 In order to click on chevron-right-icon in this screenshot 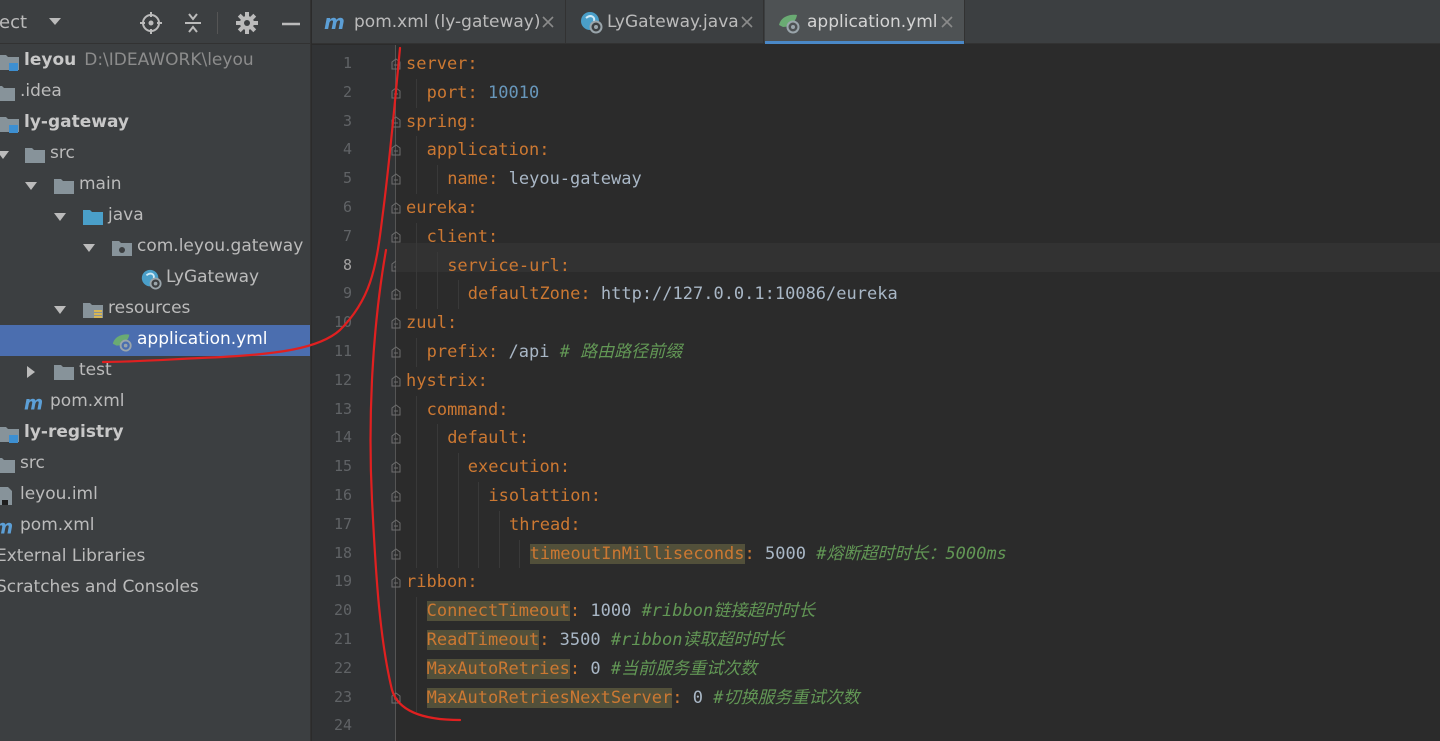, I will do `click(31, 372)`.